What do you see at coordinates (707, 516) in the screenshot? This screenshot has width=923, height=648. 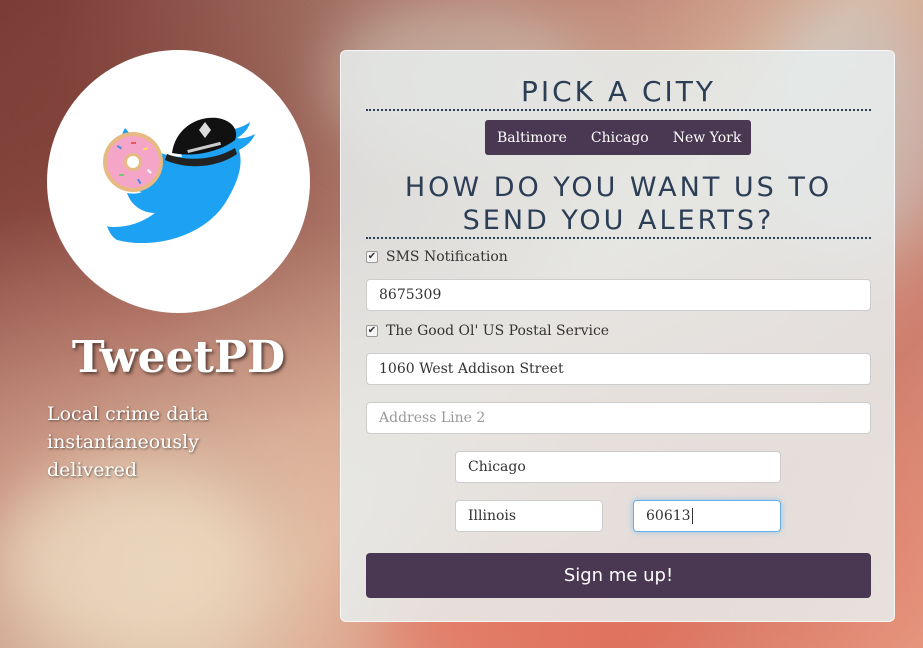 I see `zip-input: 60613` at bounding box center [707, 516].